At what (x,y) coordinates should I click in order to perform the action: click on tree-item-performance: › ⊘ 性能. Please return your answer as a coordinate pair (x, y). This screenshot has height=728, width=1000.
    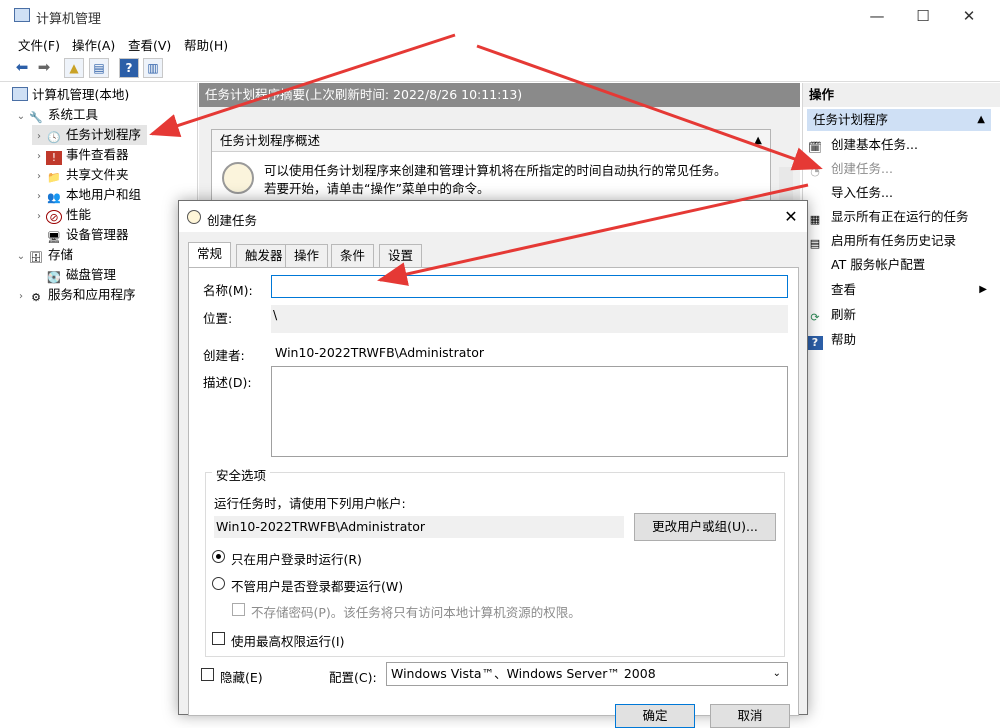
    Looking at the image, I should click on (61, 215).